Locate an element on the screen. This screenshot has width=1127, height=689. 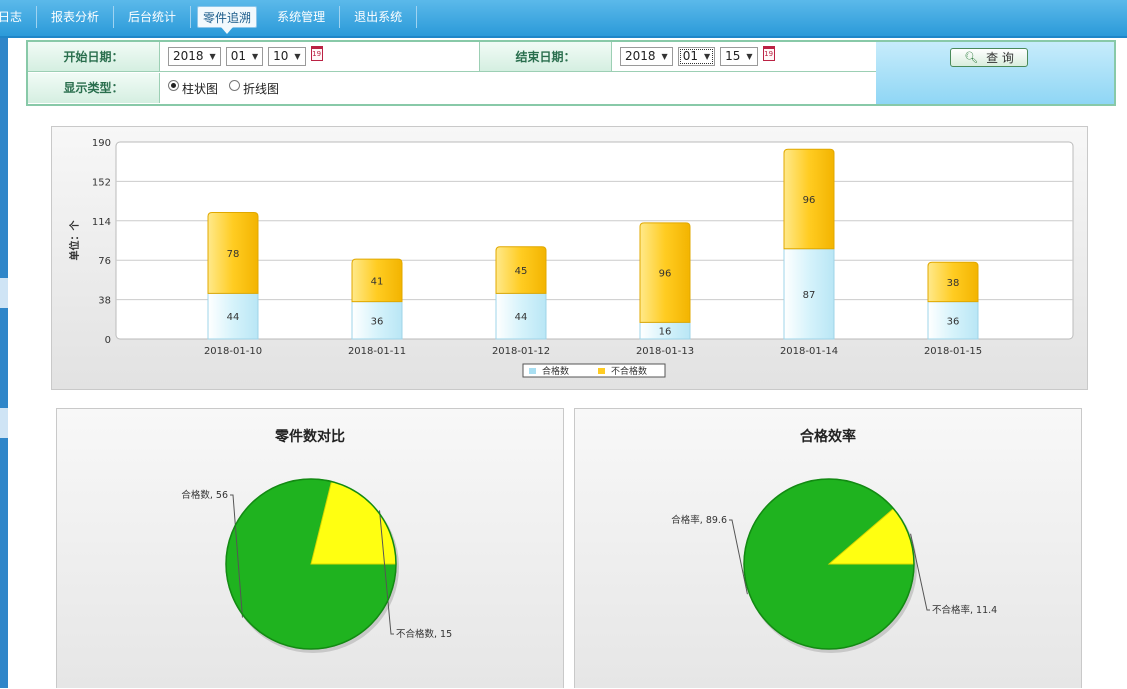
nav-item-backend-stats: 后台统计 is located at coordinates (153, 17).